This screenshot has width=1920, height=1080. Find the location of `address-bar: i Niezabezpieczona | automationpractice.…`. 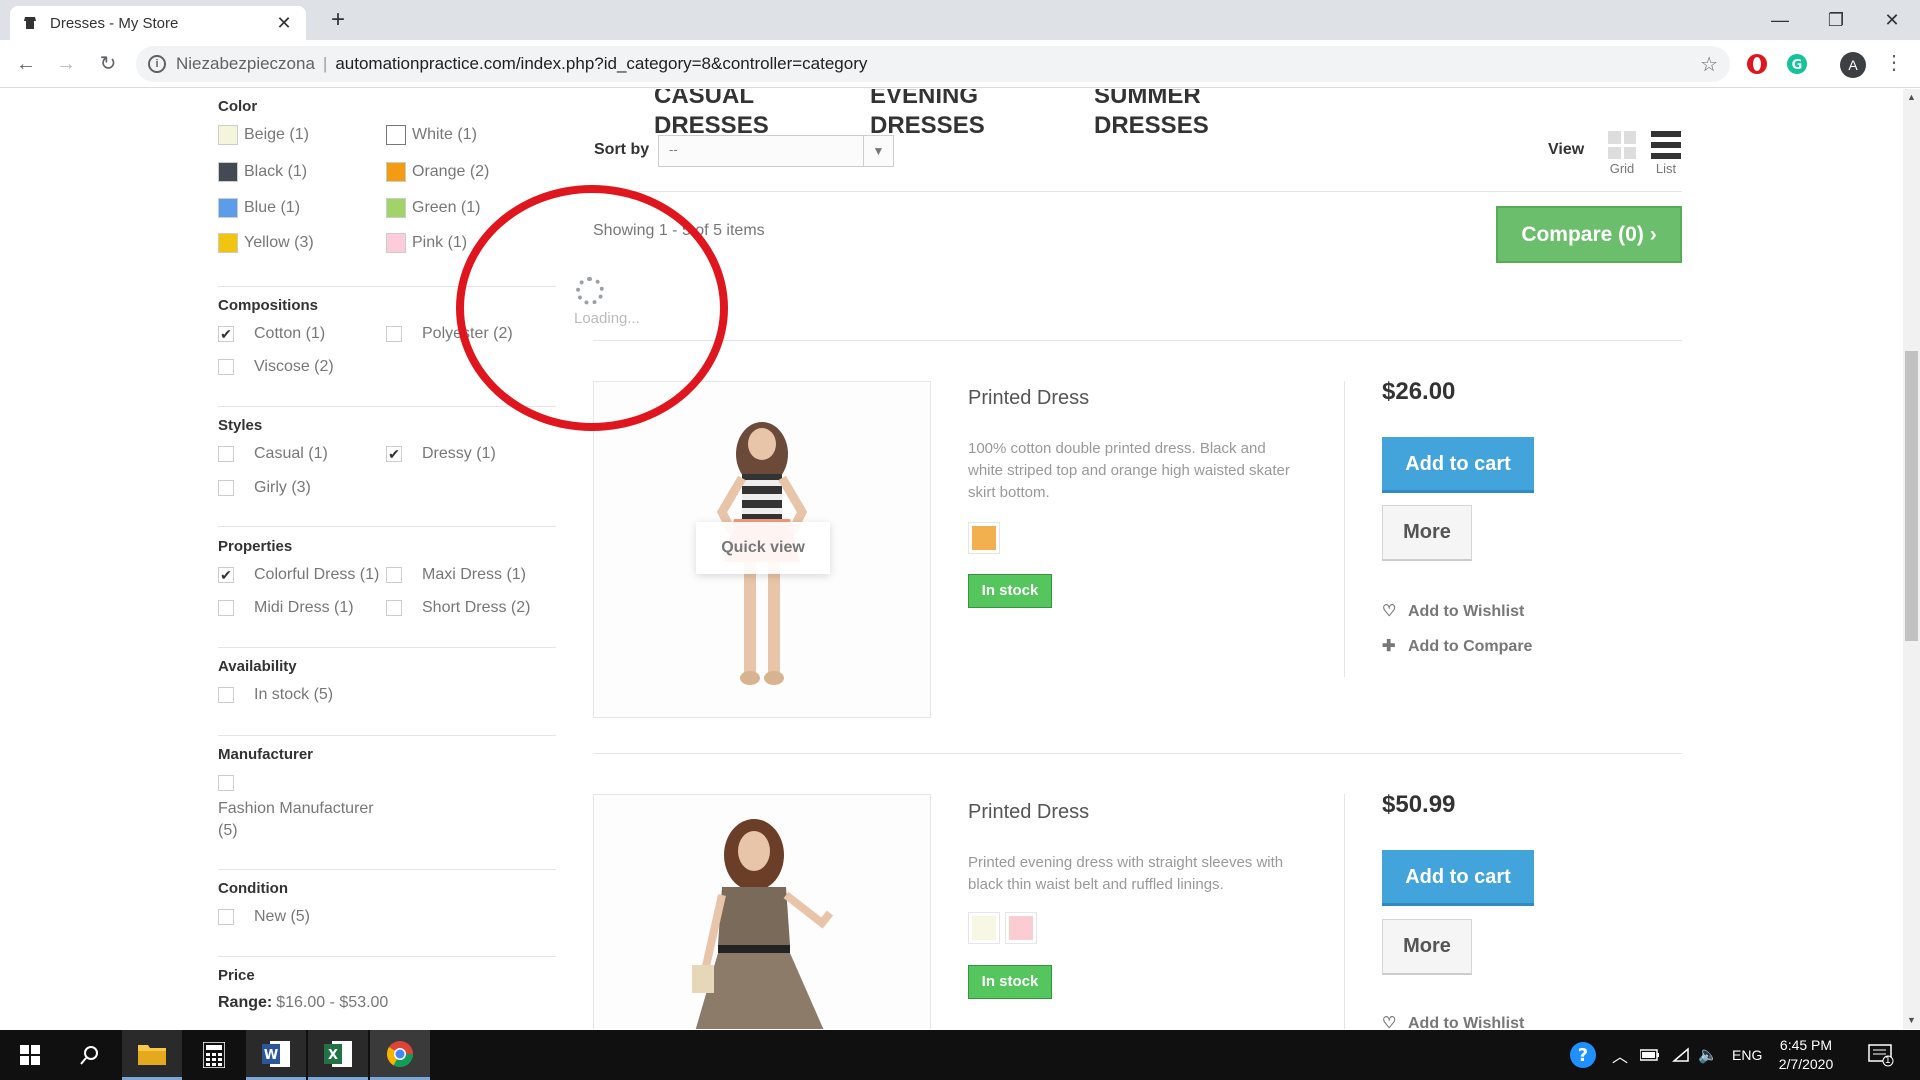

address-bar: i Niezabezpieczona | automationpractice.… is located at coordinates (933, 64).